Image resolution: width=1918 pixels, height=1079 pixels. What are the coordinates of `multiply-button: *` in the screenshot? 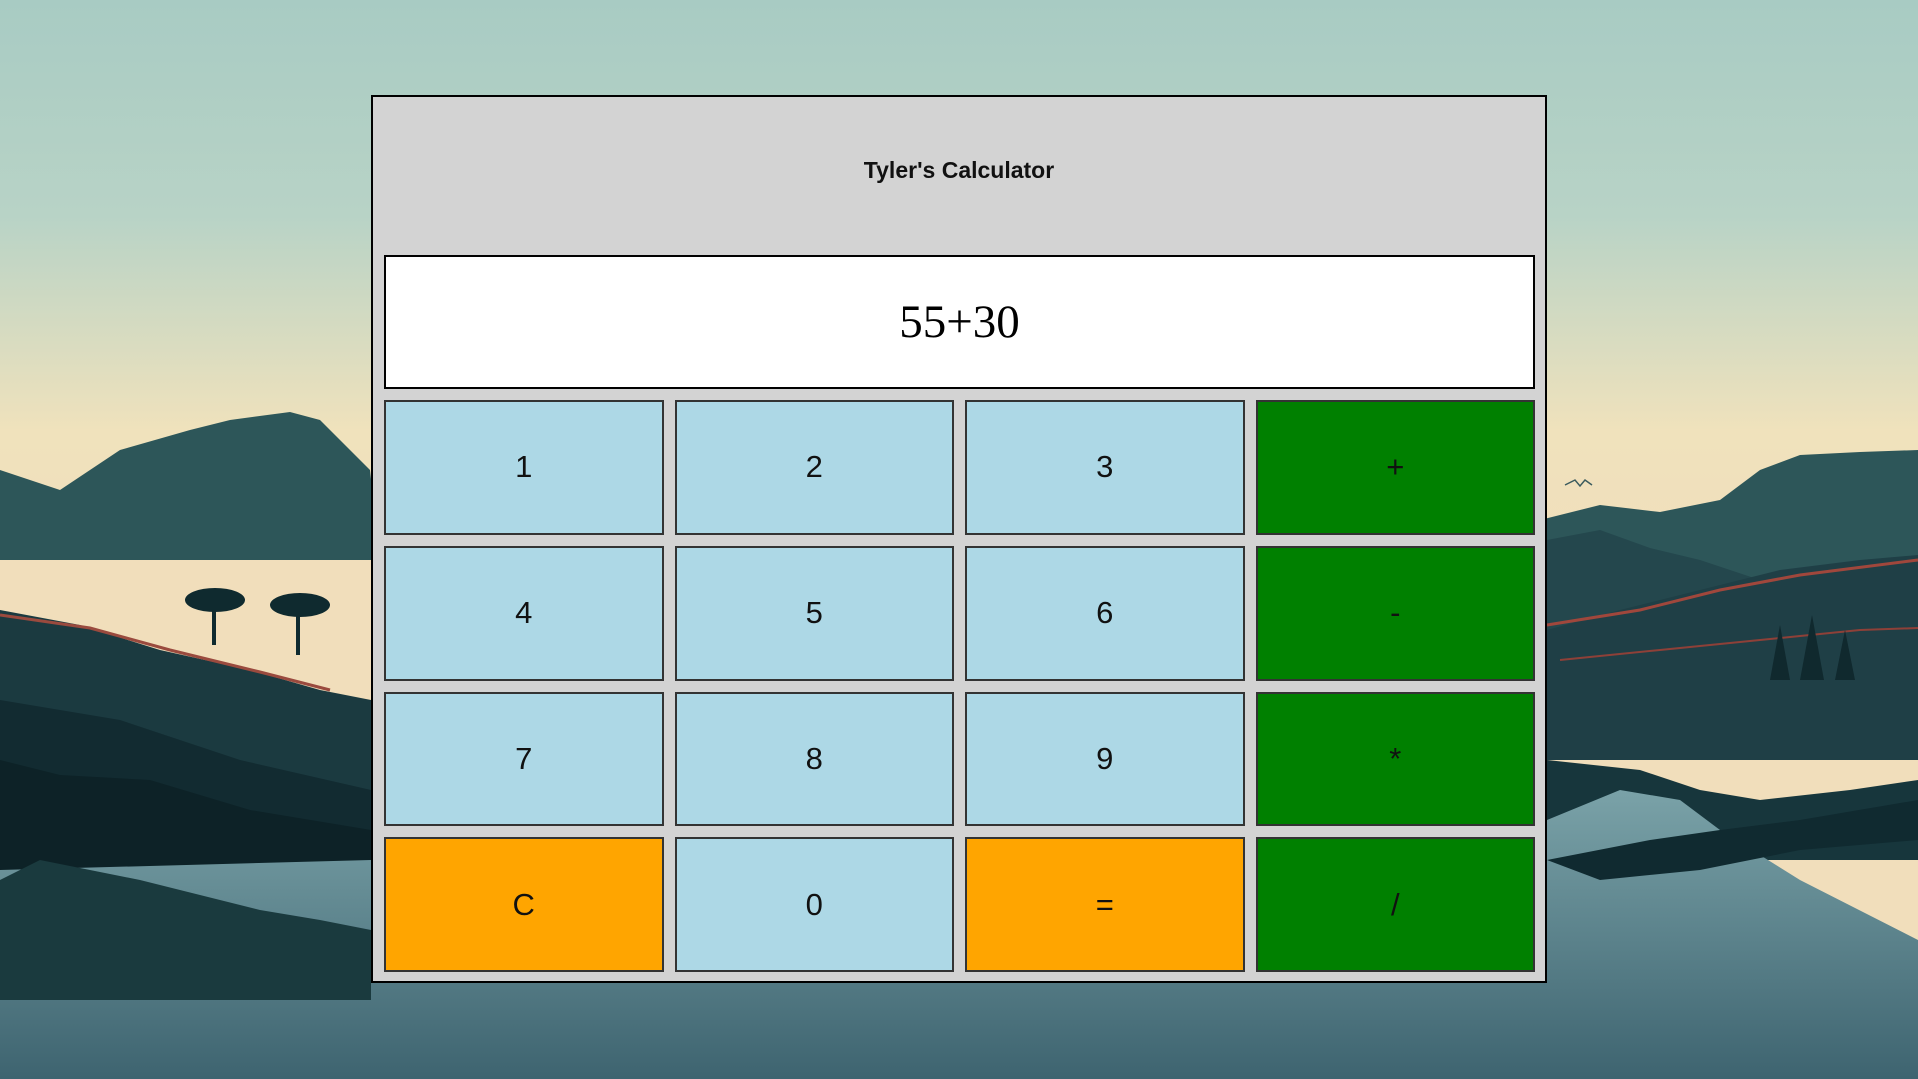 It's located at (1395, 759).